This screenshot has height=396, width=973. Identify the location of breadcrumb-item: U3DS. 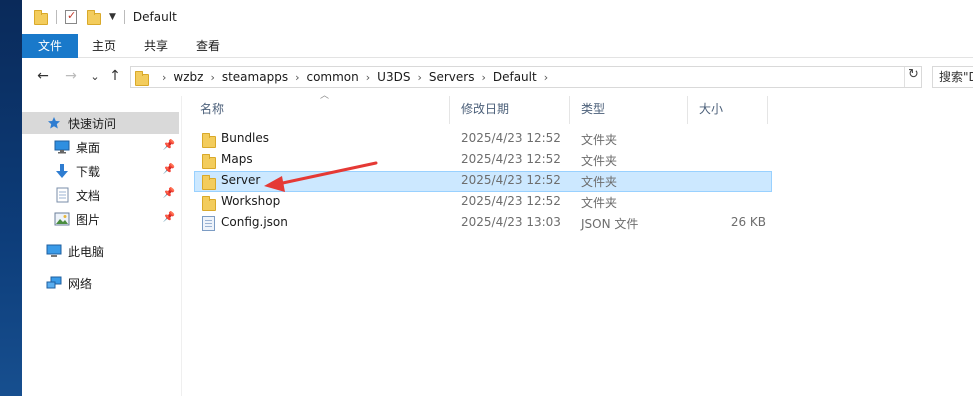
(393, 77).